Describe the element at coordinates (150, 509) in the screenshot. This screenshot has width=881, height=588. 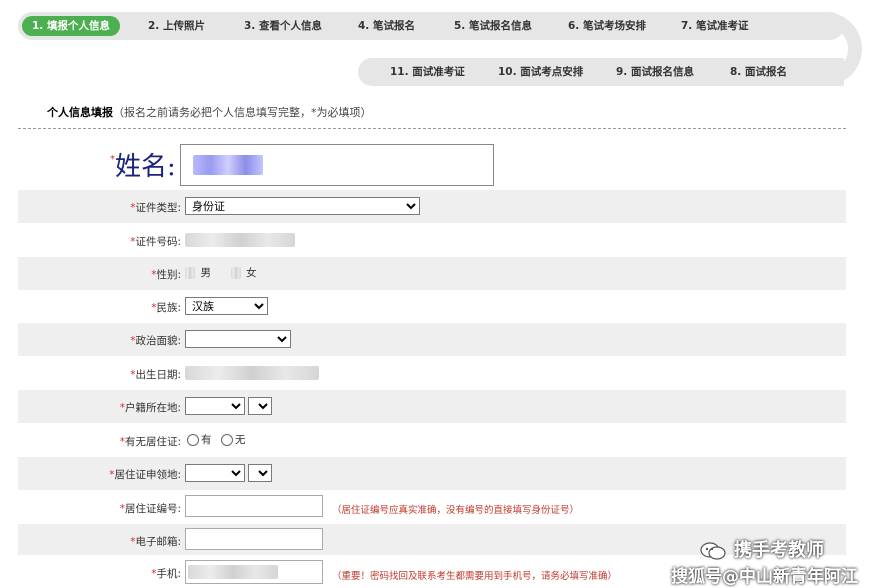
I see `permit-number-label: *居住证编号:` at that location.